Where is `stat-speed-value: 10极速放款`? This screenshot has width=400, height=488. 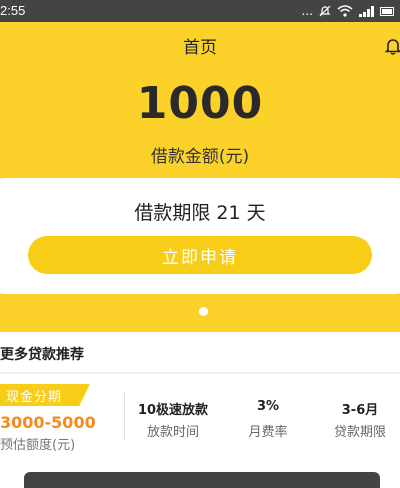
stat-speed-value: 10极速放款 is located at coordinates (173, 410).